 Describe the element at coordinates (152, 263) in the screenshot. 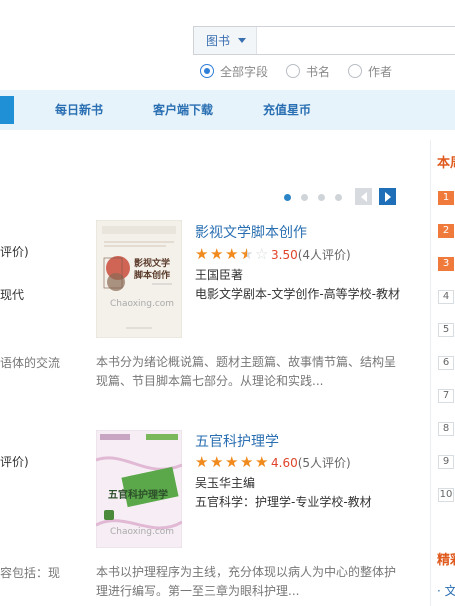

I see `svg-text: 影视文学` at that location.